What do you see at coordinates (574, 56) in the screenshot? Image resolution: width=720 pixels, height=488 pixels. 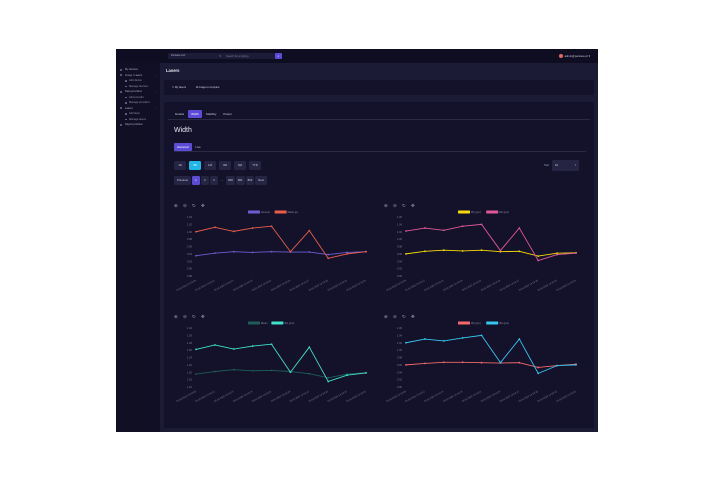 I see `user-menu: admin@pentace.pl ▾` at bounding box center [574, 56].